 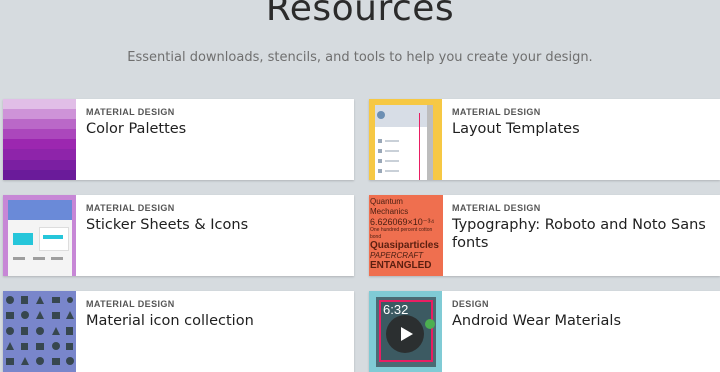 I want to click on thumb-text: 6.626069×10⁻³⁴, so click(x=402, y=222).